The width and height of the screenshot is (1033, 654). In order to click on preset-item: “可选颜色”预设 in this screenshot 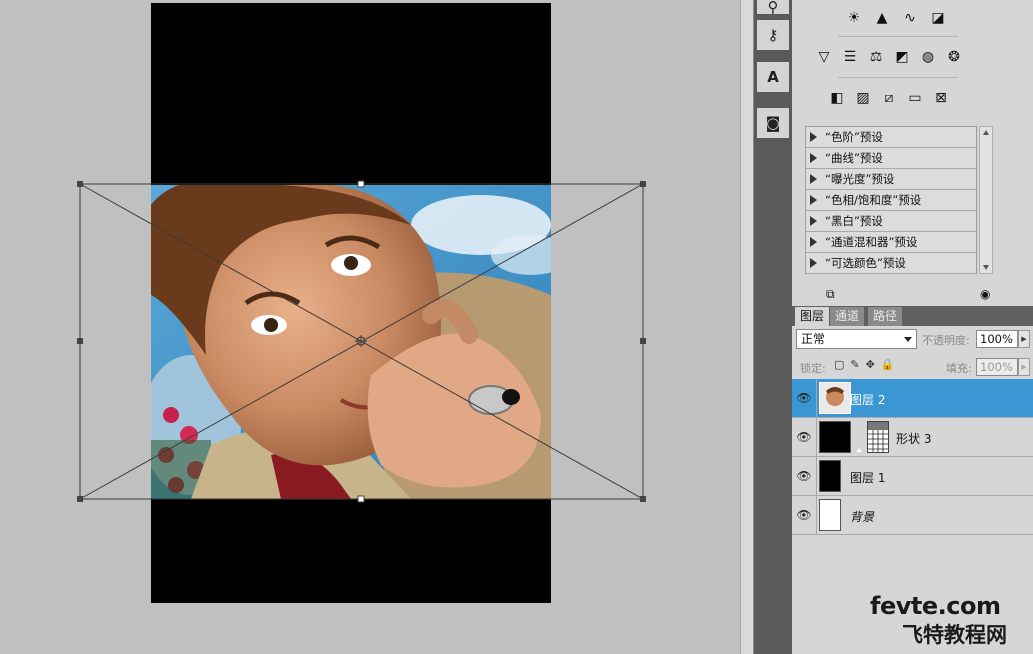, I will do `click(891, 263)`.